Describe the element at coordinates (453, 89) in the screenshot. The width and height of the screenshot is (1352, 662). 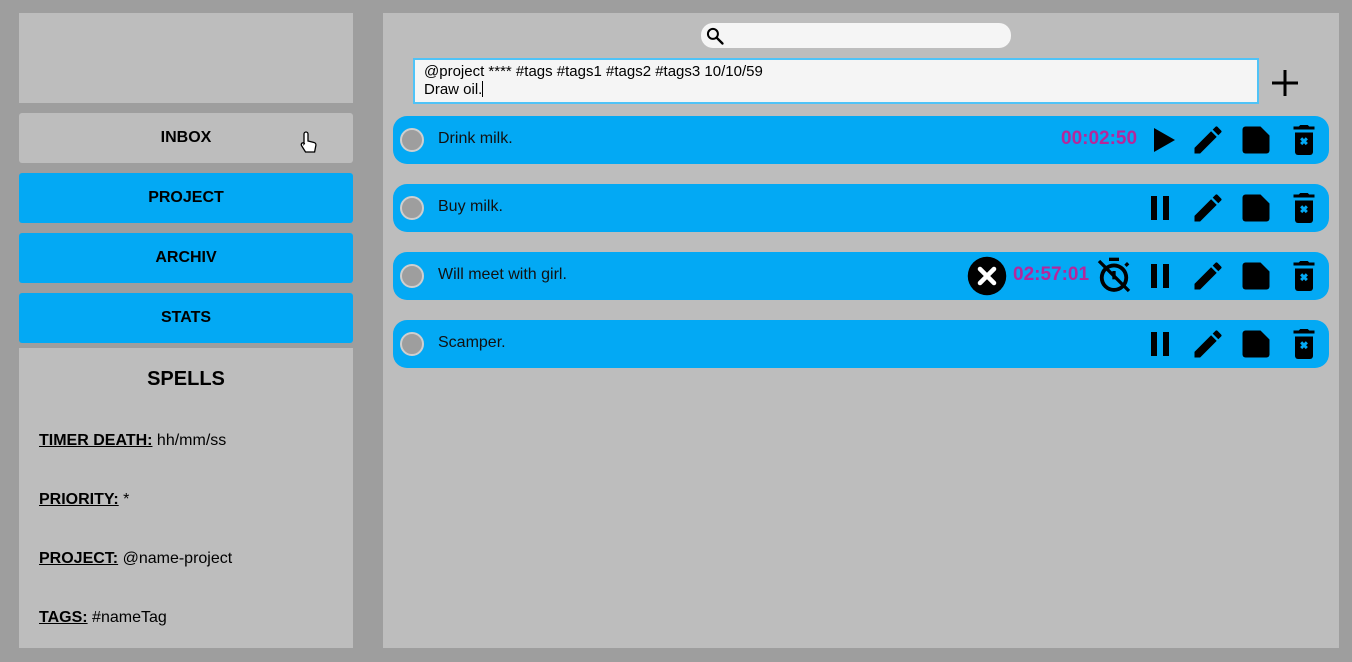
I see `entry-line-2-text: Draw oil.` at that location.